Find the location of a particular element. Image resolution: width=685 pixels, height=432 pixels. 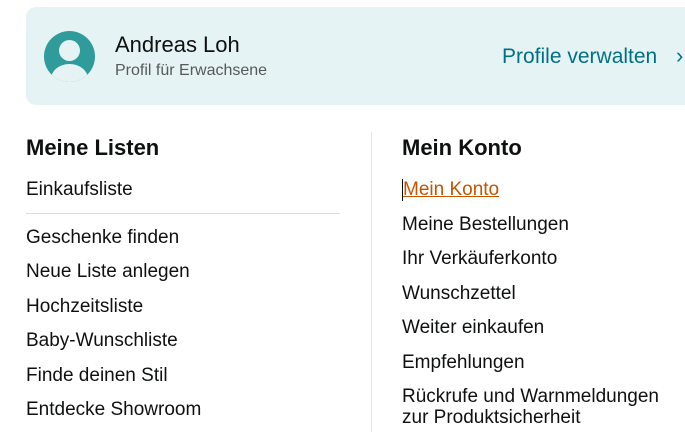

column-divider is located at coordinates (371, 282).